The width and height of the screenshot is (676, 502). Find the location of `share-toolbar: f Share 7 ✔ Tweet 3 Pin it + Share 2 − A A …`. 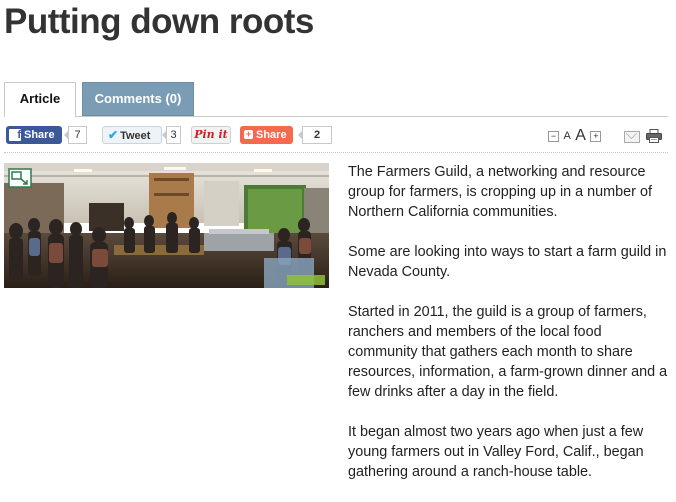

share-toolbar: f Share 7 ✔ Tweet 3 Pin it + Share 2 − A A … is located at coordinates (336, 136).